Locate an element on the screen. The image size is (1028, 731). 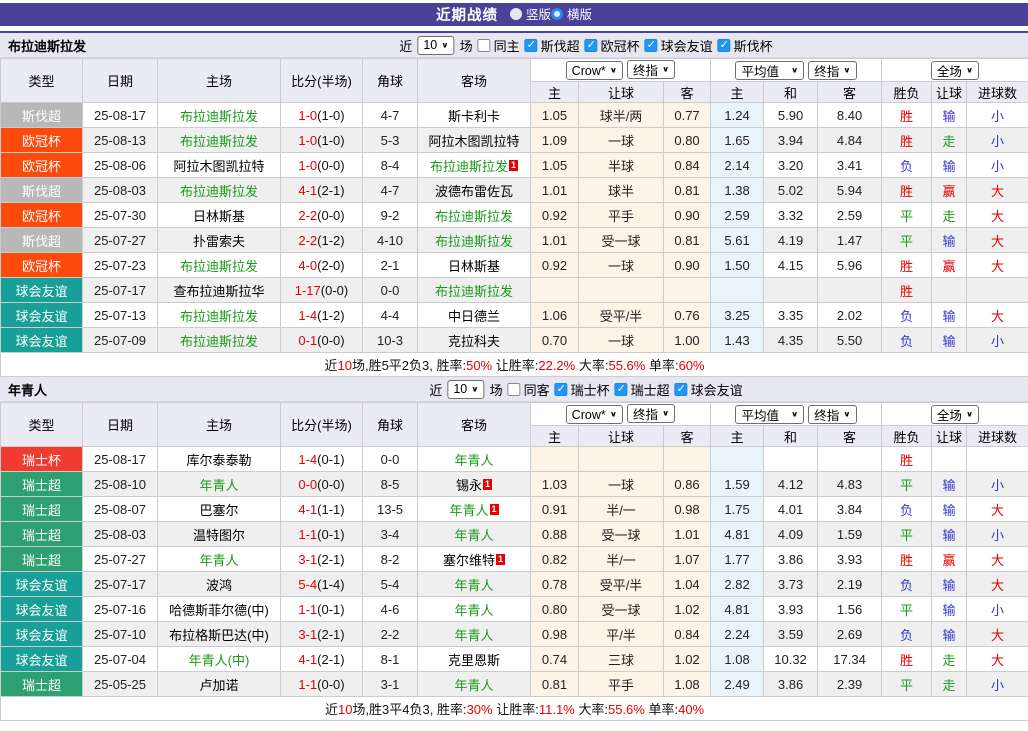
team-name: 卢加诺 is located at coordinates (218, 685).